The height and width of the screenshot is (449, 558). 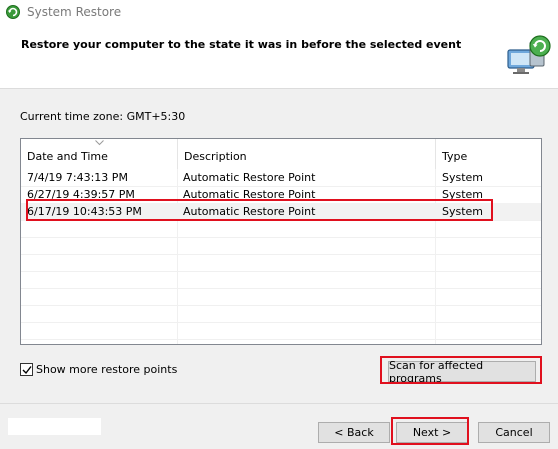 I want to click on window-title: System Restore, so click(x=74, y=12).